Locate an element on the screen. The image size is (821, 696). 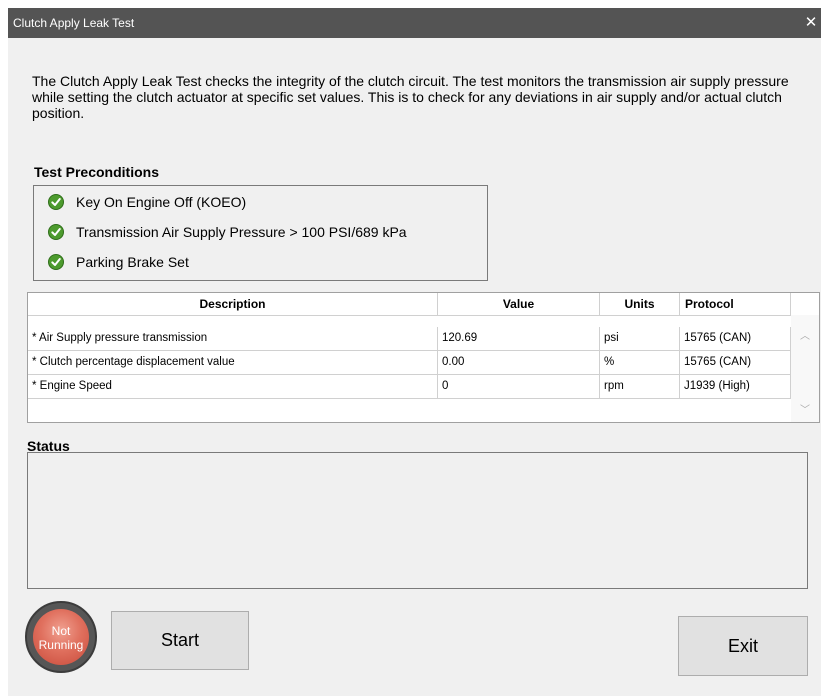
table-row: * Engine Speed 0 rpm J1939 (High) is located at coordinates (409, 387).